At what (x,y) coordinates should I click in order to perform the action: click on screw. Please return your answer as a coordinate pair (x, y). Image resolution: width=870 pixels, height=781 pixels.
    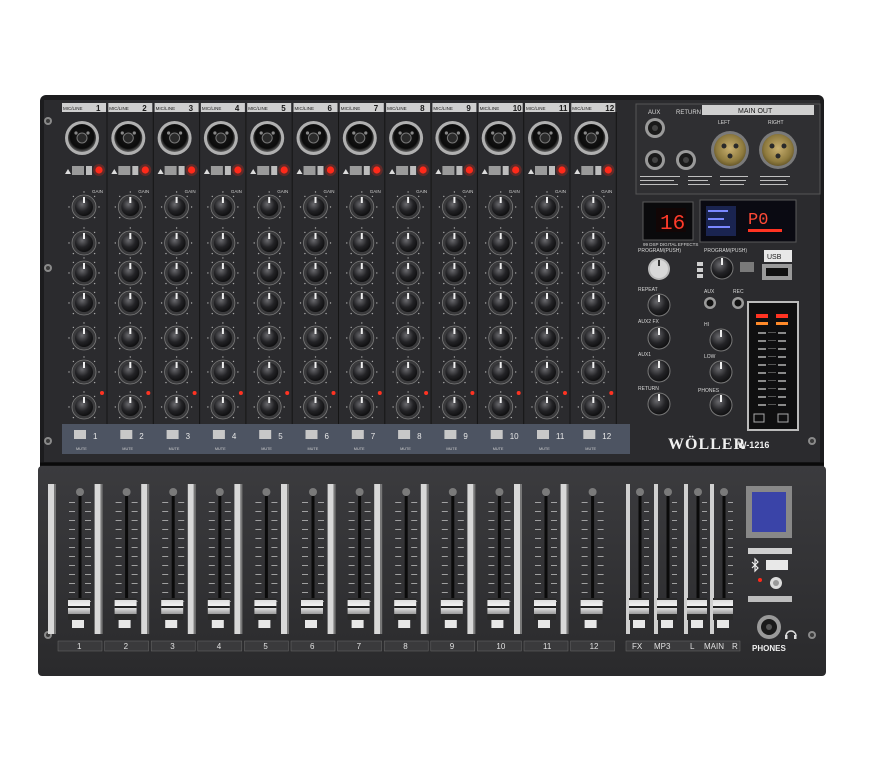
    Looking at the image, I should click on (812, 635).